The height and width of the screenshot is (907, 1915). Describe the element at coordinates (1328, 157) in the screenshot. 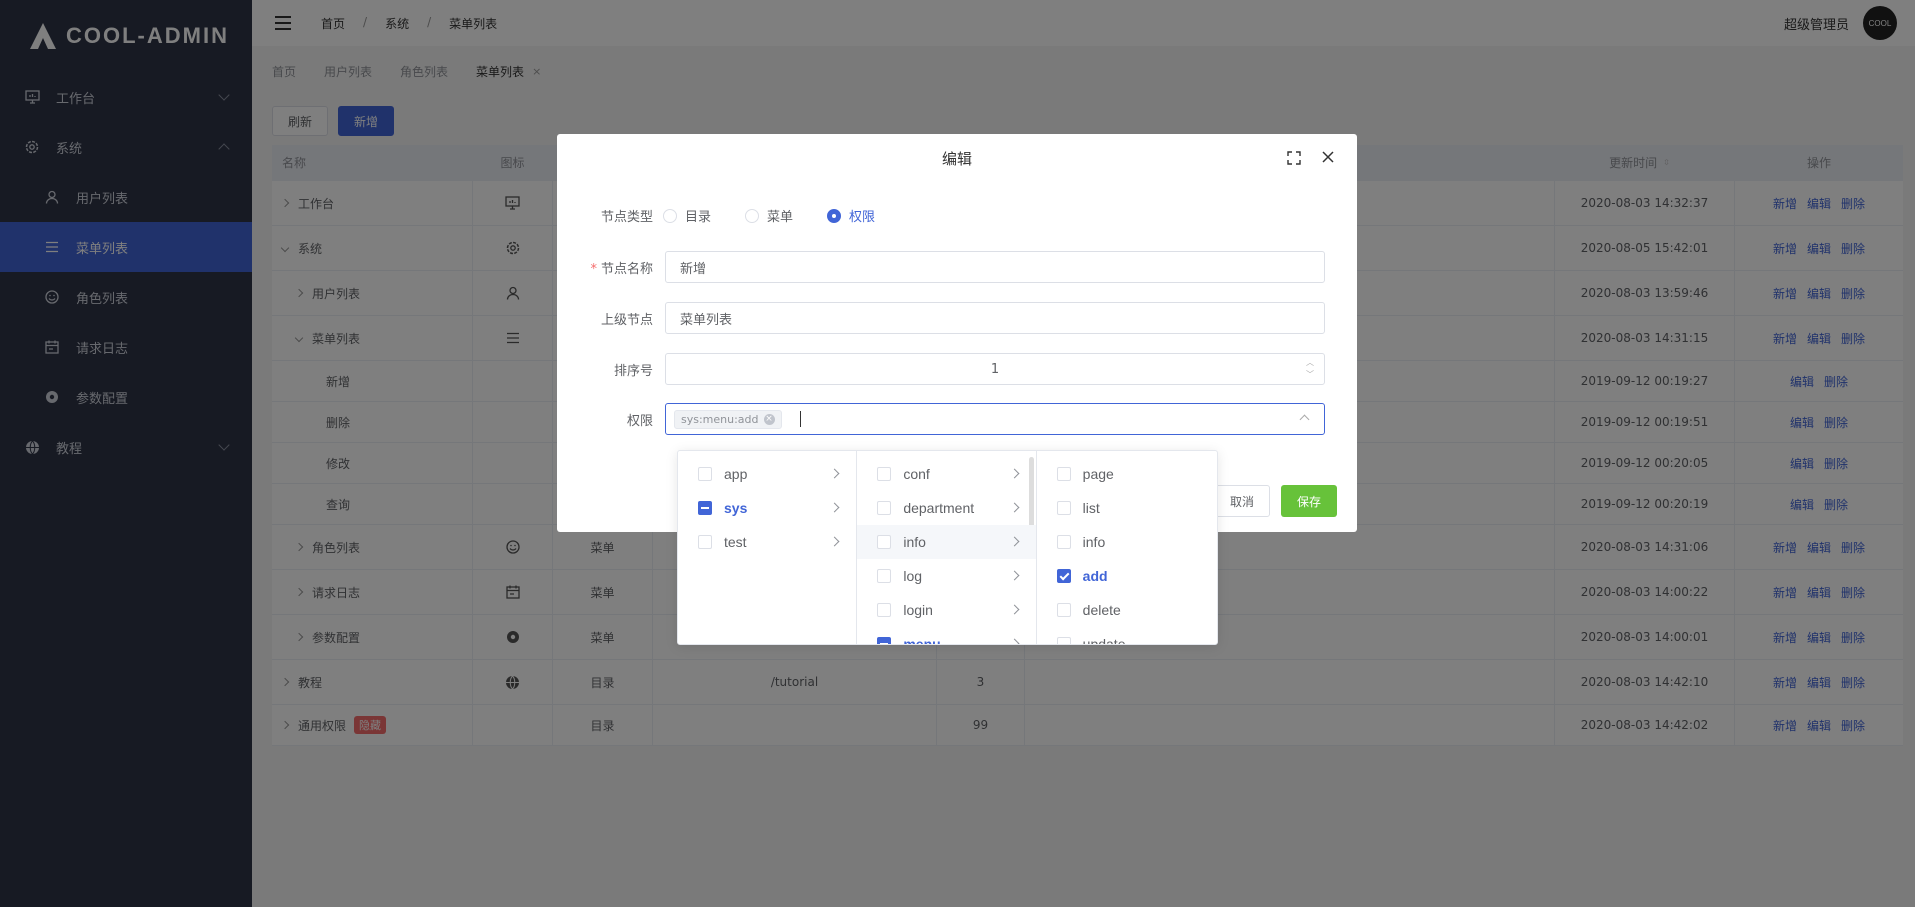

I see `close-icon` at that location.